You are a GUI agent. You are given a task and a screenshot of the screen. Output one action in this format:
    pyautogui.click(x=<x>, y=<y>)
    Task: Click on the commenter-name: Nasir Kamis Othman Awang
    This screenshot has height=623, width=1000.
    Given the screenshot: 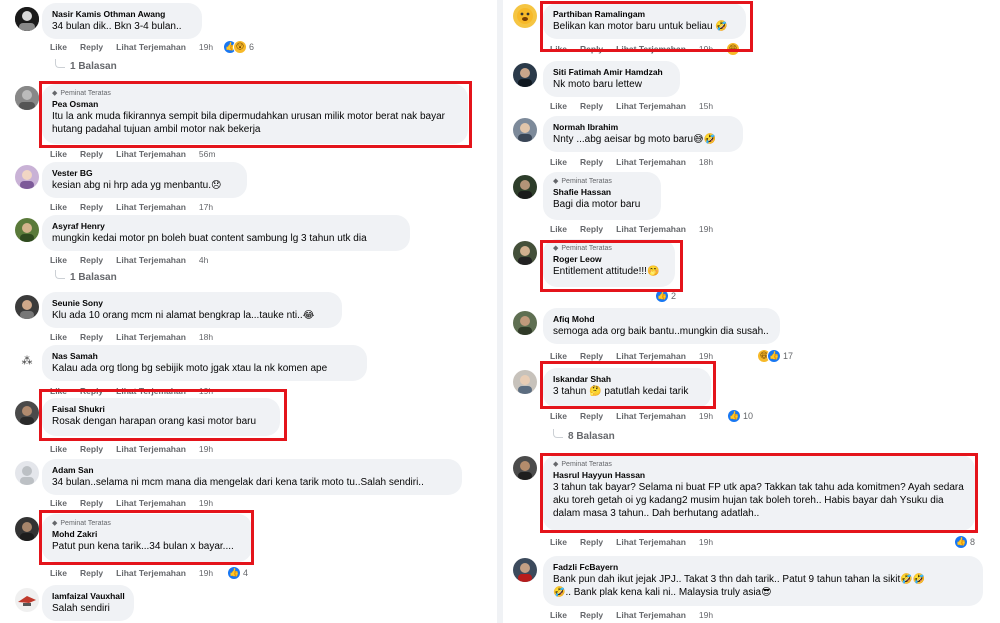 What is the action you would take?
    pyautogui.click(x=122, y=14)
    